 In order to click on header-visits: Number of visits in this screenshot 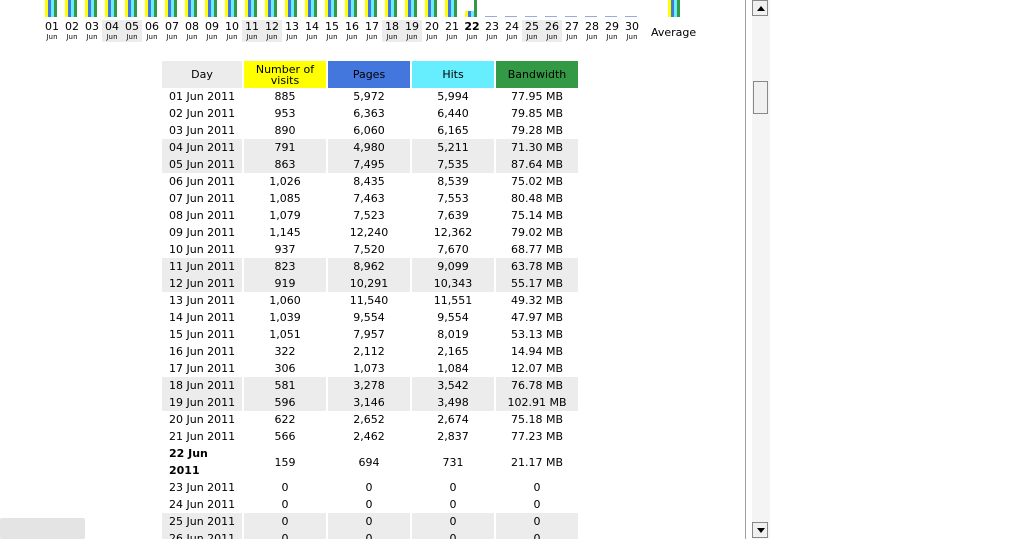, I will do `click(285, 74)`.